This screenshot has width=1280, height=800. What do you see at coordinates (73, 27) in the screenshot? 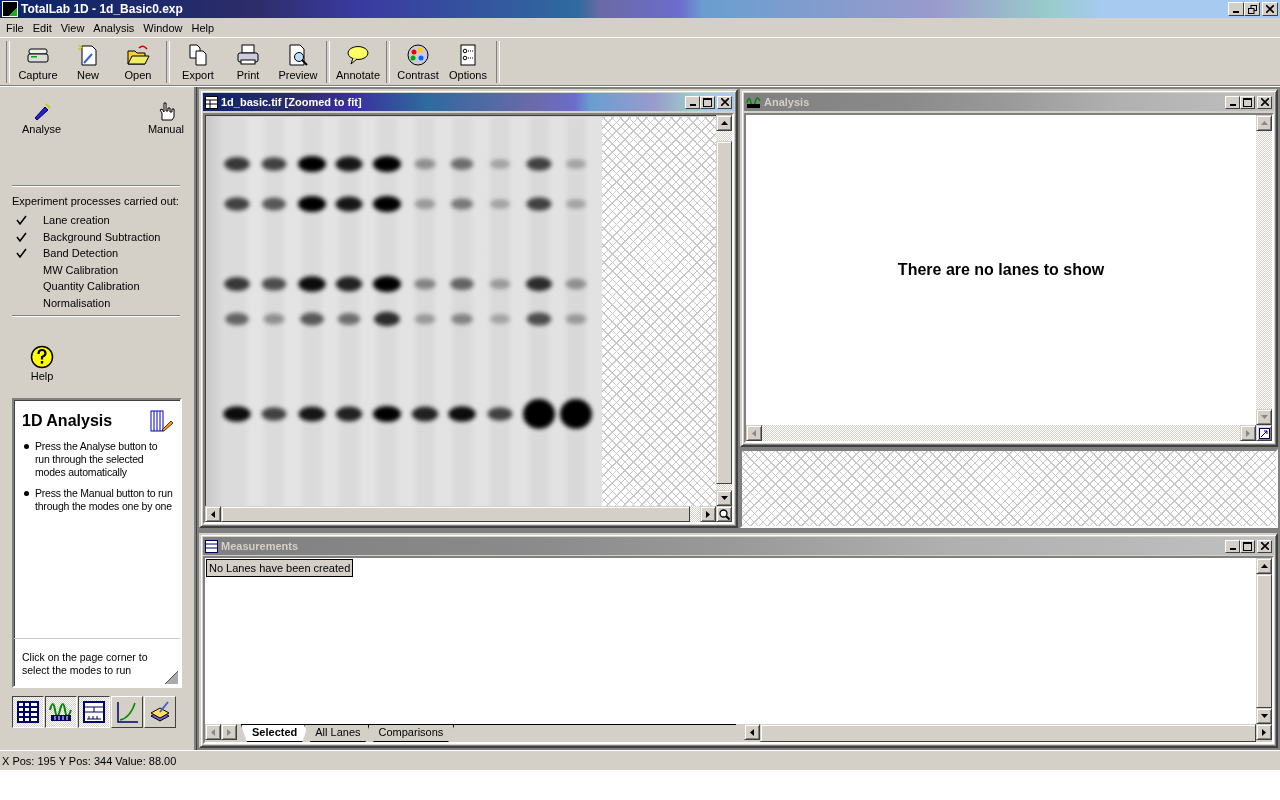
I see `menu-item: View` at bounding box center [73, 27].